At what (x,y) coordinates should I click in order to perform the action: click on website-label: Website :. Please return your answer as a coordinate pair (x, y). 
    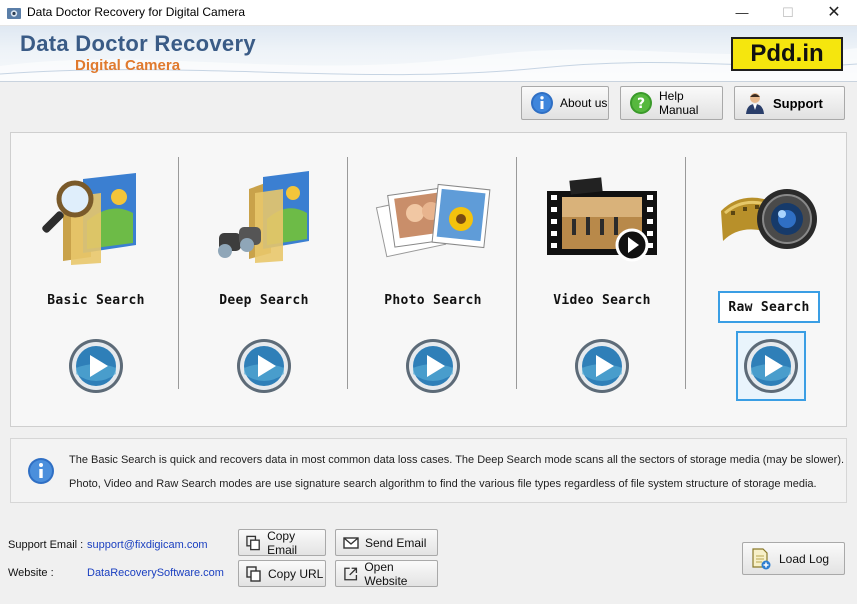
    Looking at the image, I should click on (31, 573).